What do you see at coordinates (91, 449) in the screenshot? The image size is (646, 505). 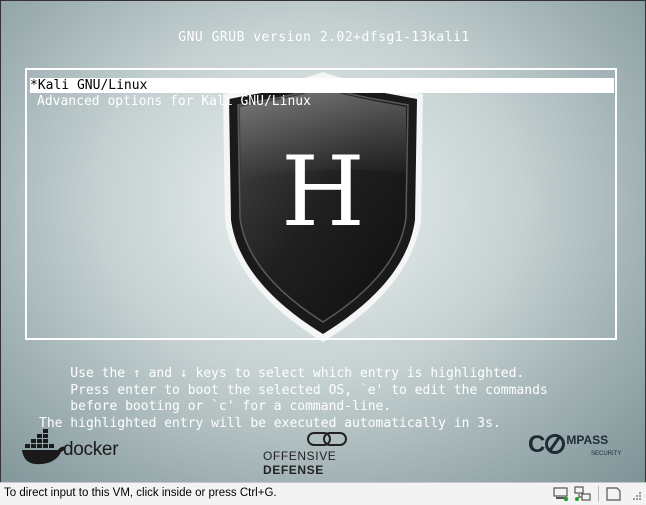 I see `docker-logo-text: docker` at bounding box center [91, 449].